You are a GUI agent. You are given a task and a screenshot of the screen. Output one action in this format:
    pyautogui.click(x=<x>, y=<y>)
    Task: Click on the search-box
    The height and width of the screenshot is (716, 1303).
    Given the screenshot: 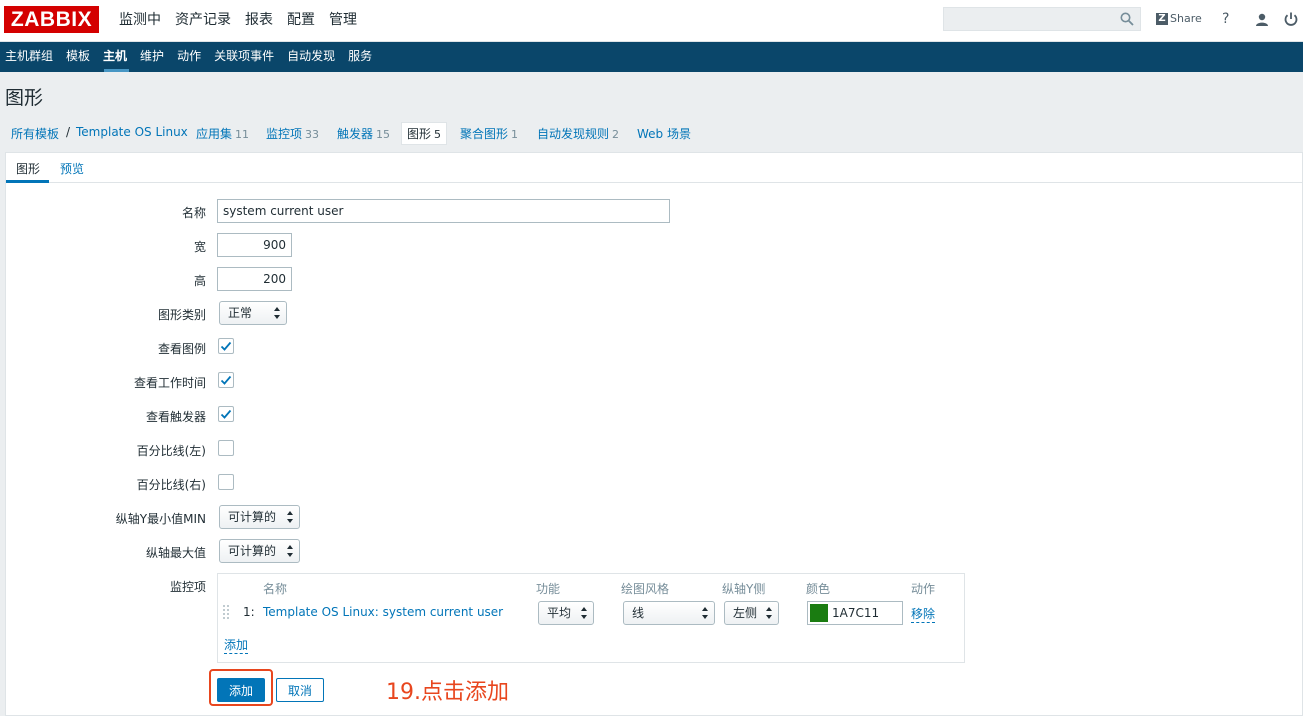 What is the action you would take?
    pyautogui.click(x=1042, y=19)
    